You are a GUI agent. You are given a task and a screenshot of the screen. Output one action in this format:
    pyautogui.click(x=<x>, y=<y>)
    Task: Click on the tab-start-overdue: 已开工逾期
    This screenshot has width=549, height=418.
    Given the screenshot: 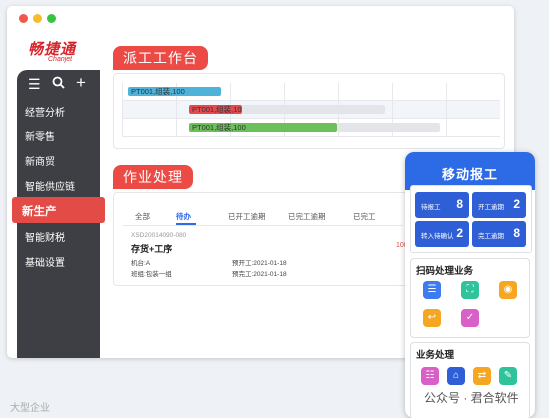 What is the action you would take?
    pyautogui.click(x=247, y=216)
    